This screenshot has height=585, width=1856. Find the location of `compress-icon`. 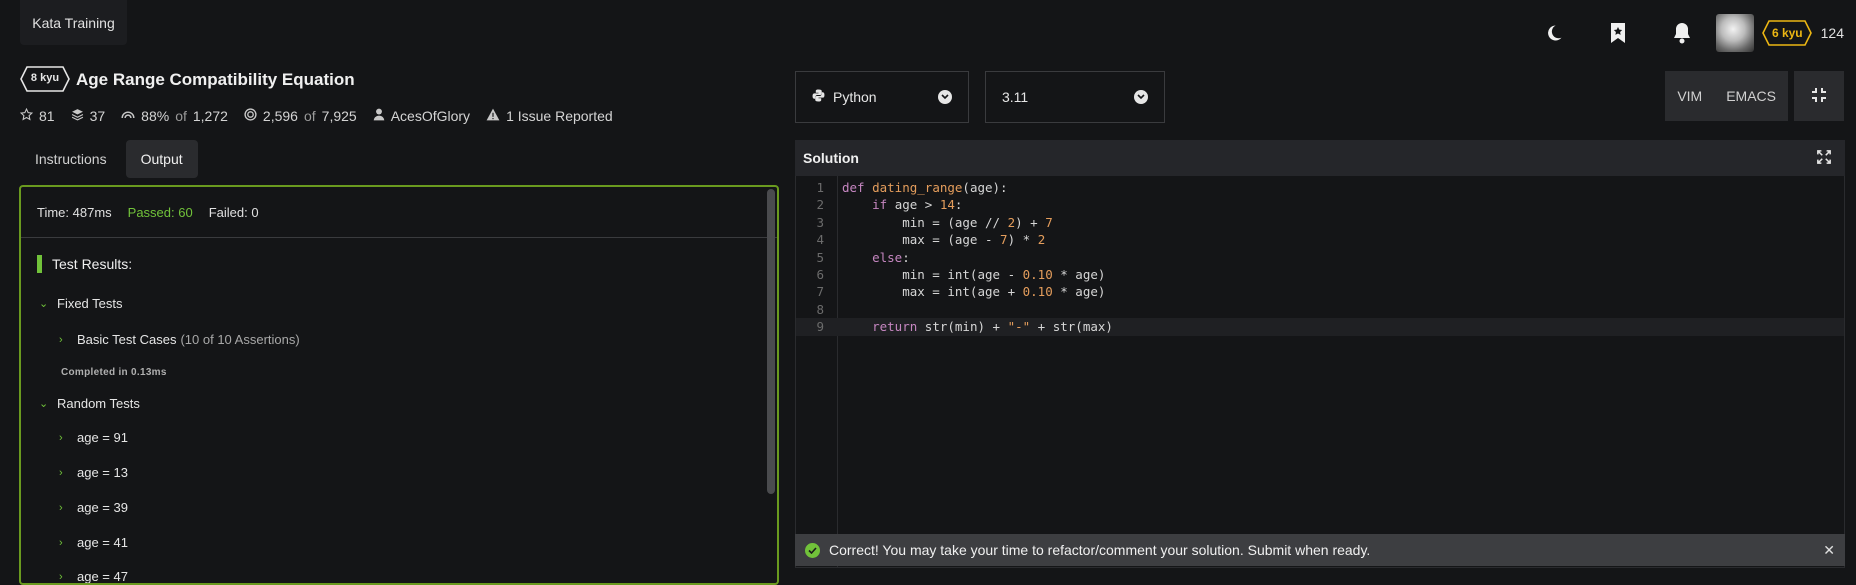

compress-icon is located at coordinates (1819, 96).